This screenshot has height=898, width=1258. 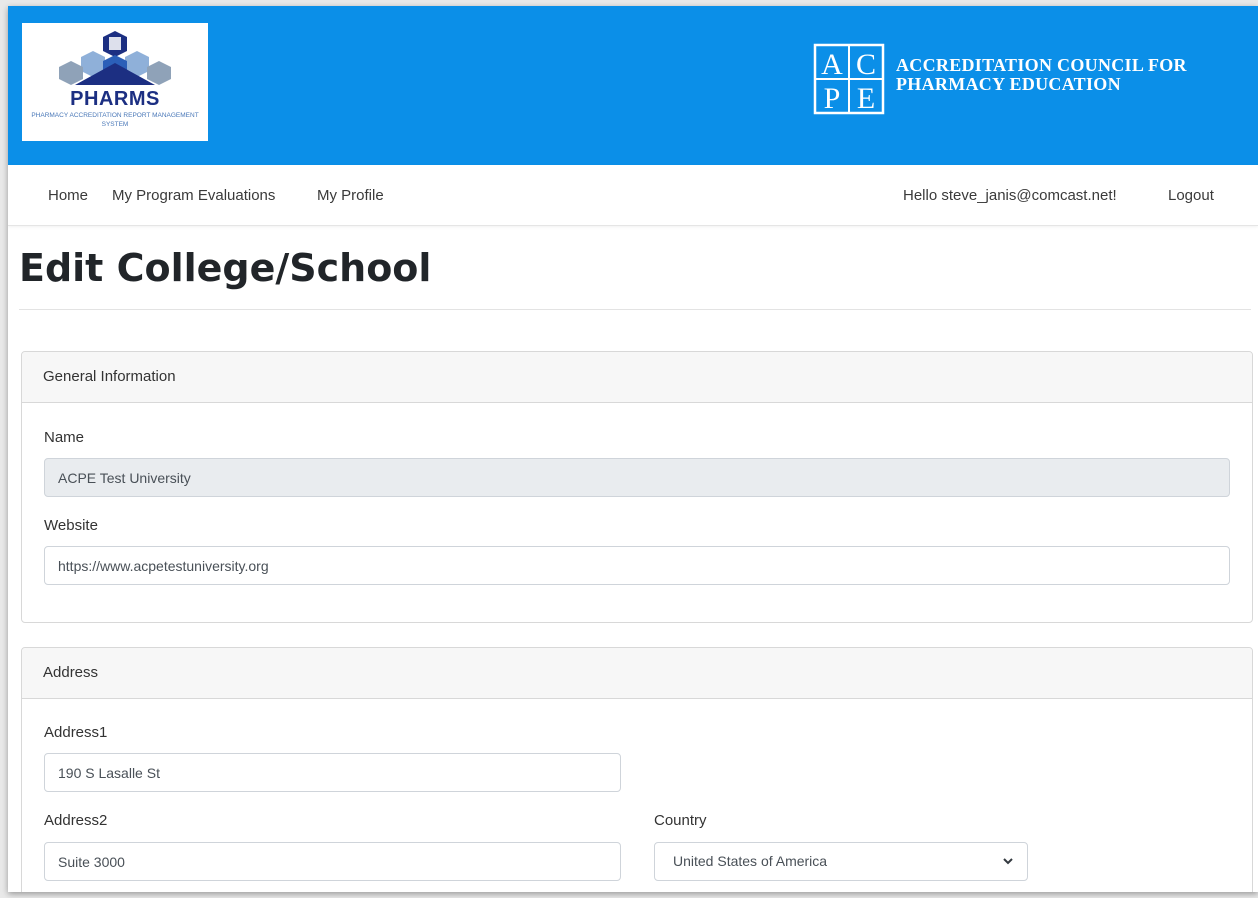 I want to click on page-title: Edit College/School, so click(x=225, y=268).